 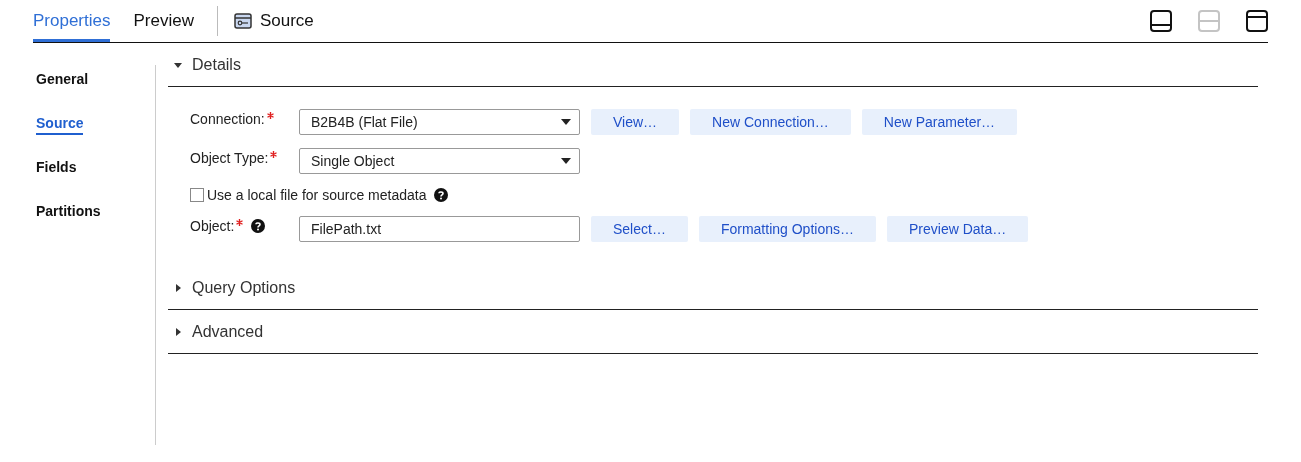 What do you see at coordinates (713, 288) in the screenshot?
I see `section-header: Query Options` at bounding box center [713, 288].